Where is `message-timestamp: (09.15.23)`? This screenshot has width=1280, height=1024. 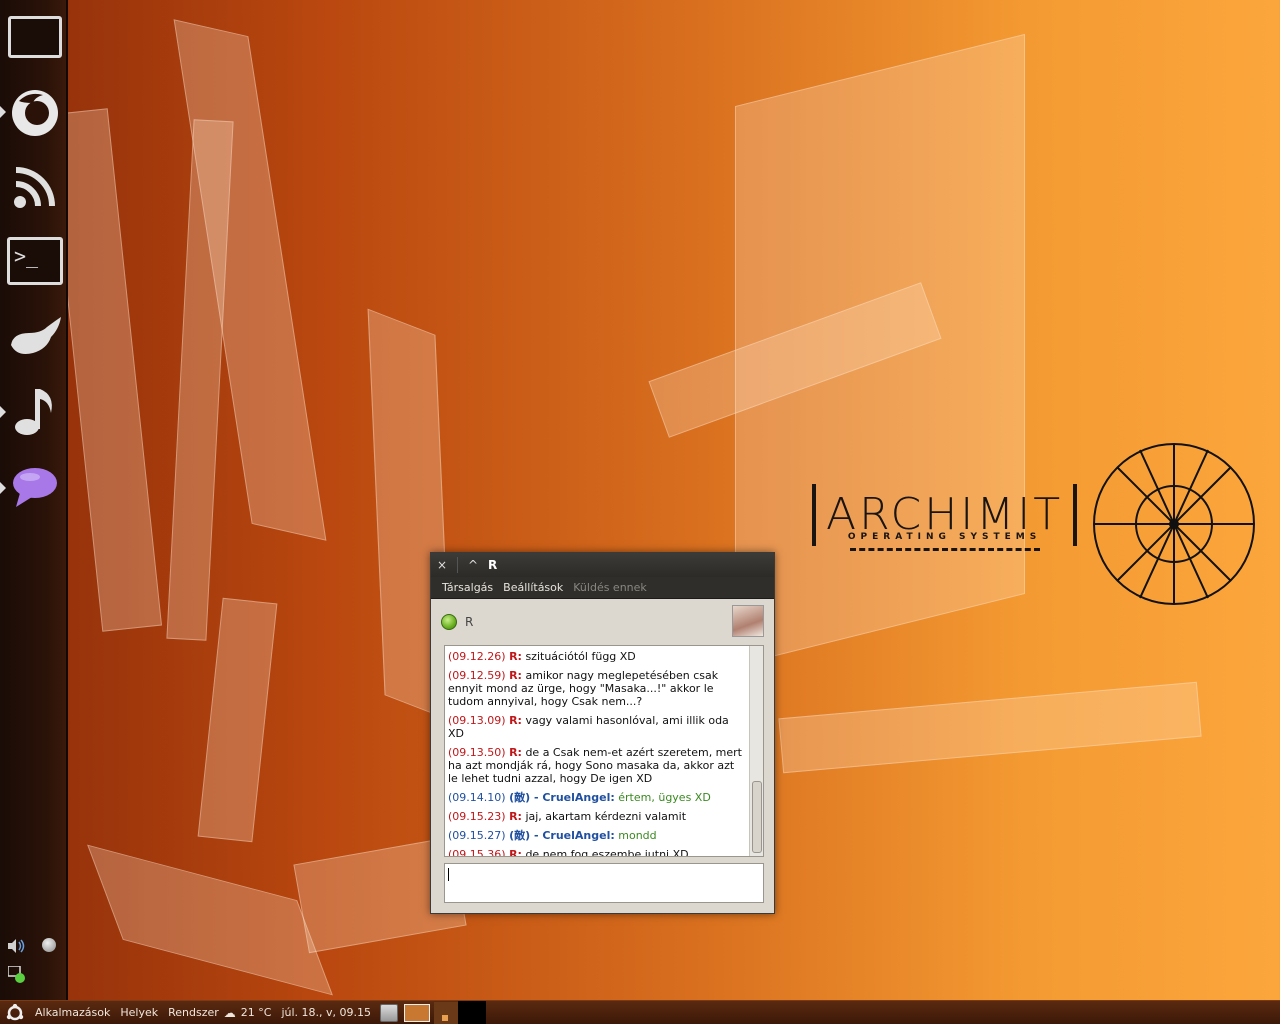 message-timestamp: (09.15.23) is located at coordinates (477, 816).